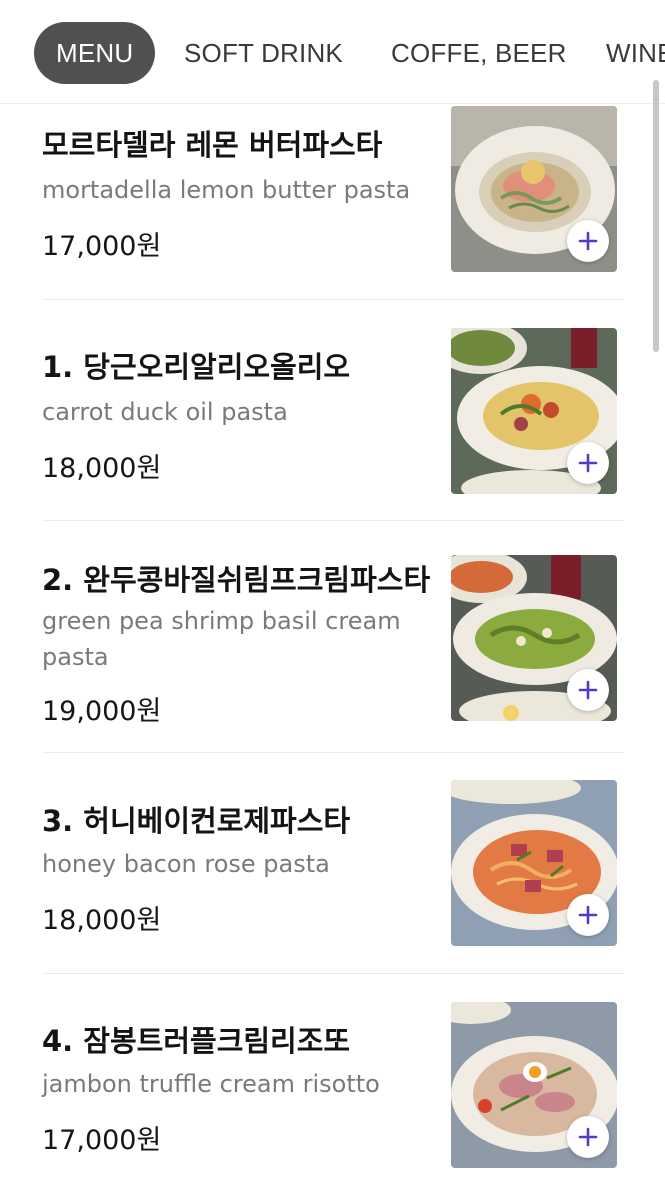 This screenshot has width=665, height=1191. I want to click on item-name: 1. 당근오리알리오올리오, so click(196, 367).